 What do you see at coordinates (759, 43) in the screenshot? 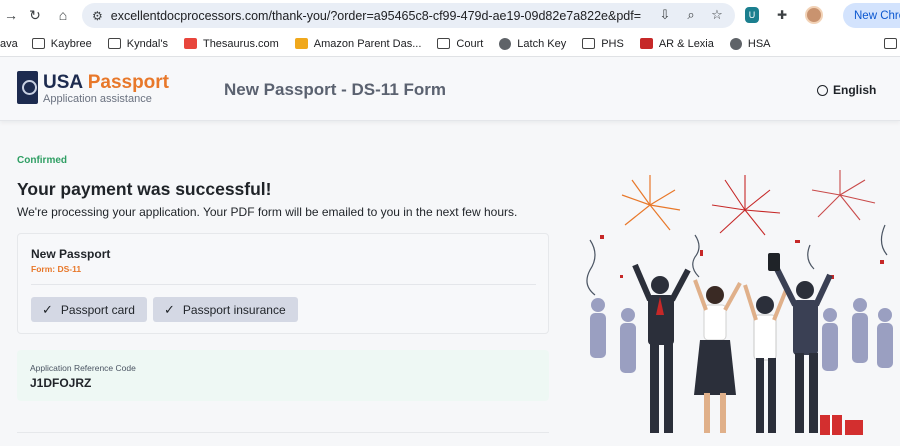
I see `bookmark-label: HSA` at bounding box center [759, 43].